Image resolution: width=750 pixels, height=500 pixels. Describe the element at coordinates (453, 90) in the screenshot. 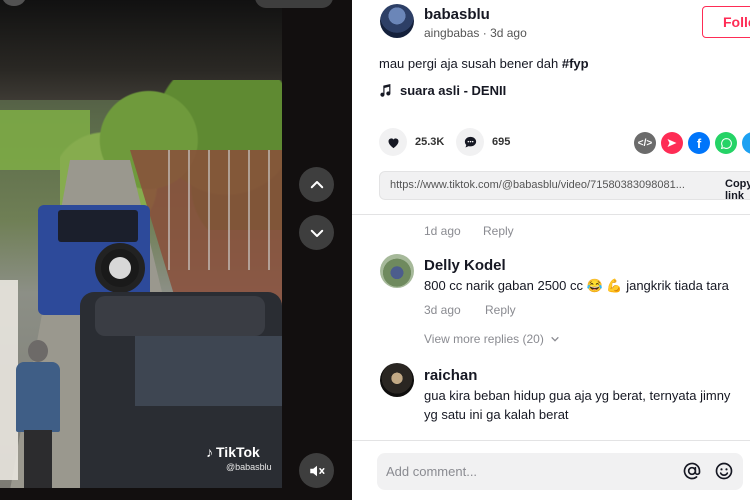

I see `music-title: suara asli - DENII` at that location.